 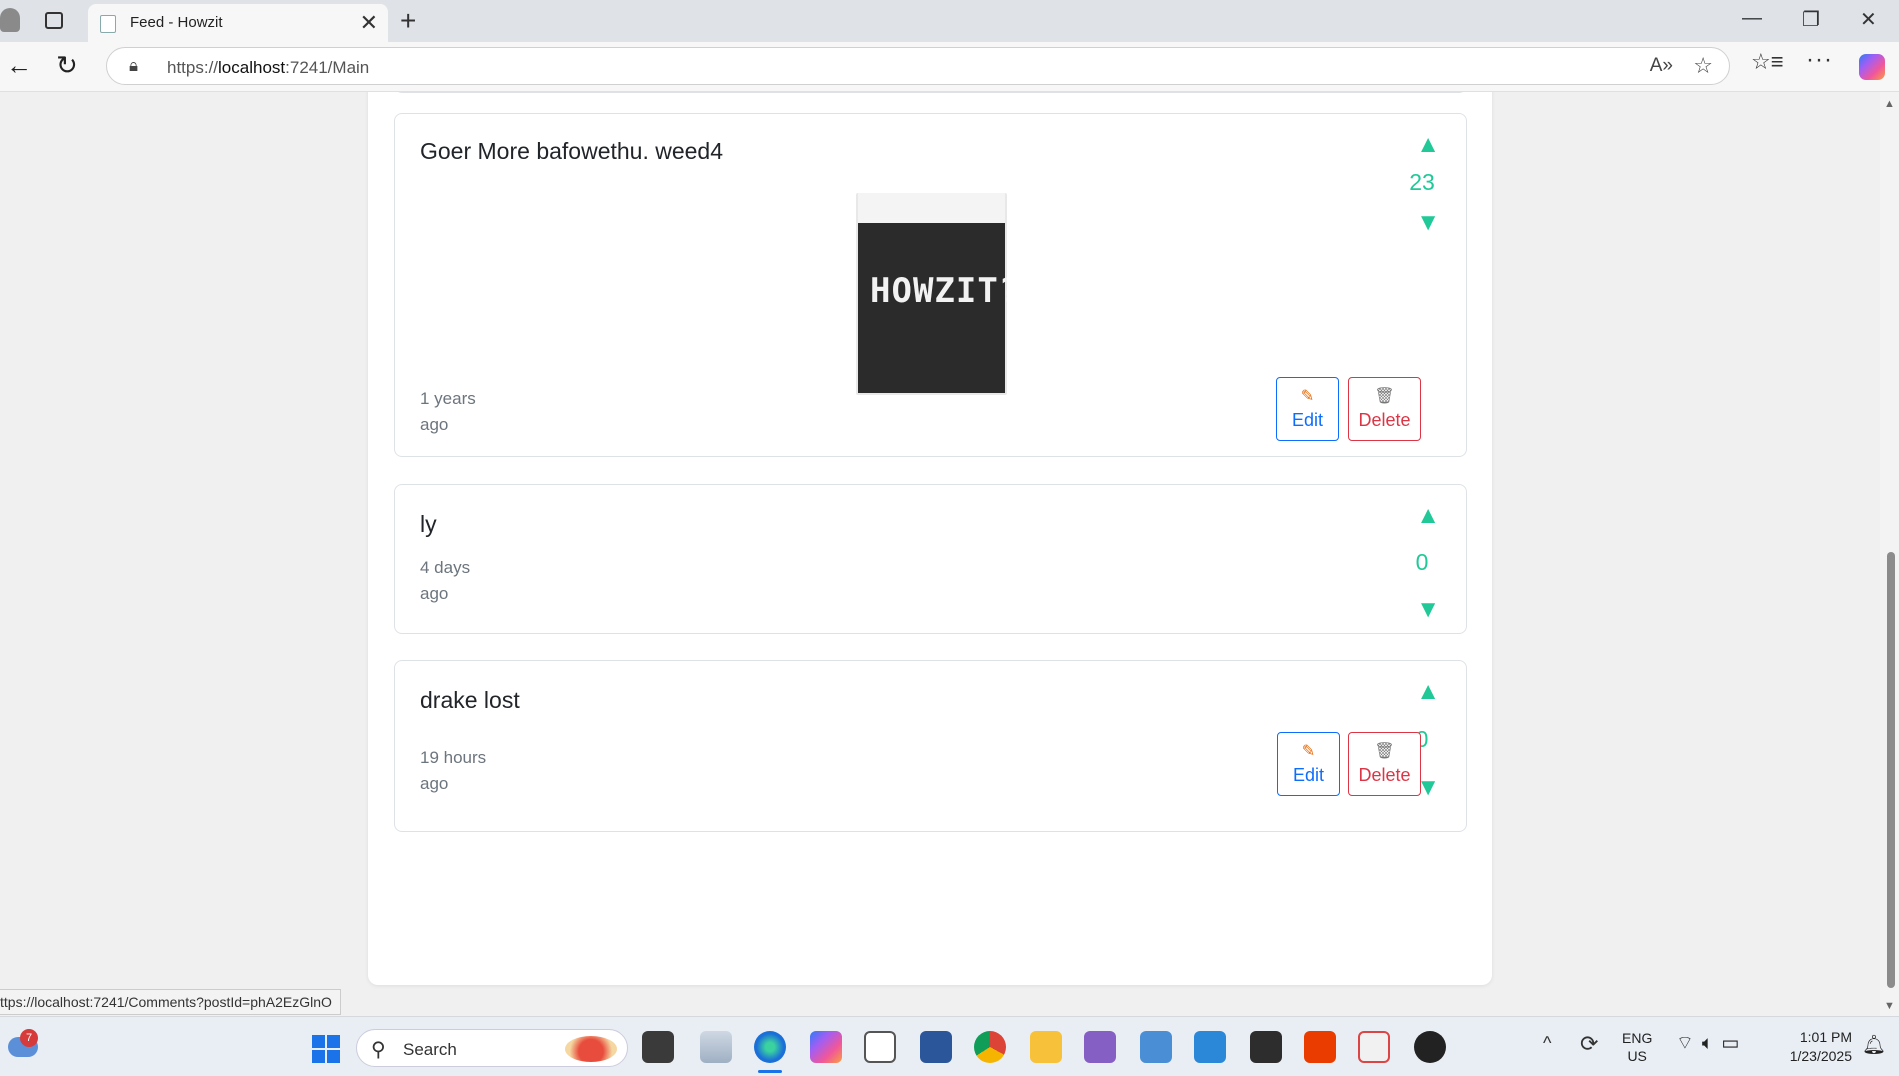 What do you see at coordinates (990, 1047) in the screenshot?
I see `chrome-icon` at bounding box center [990, 1047].